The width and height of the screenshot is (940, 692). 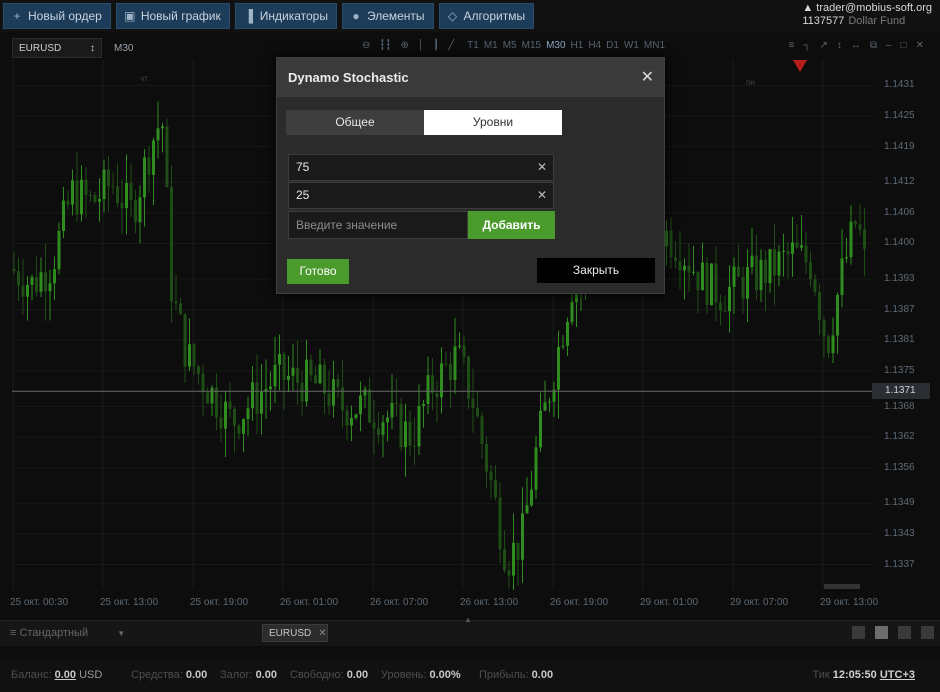 What do you see at coordinates (172, 16) in the screenshot?
I see `new-chart-button: ▣ Новый график` at bounding box center [172, 16].